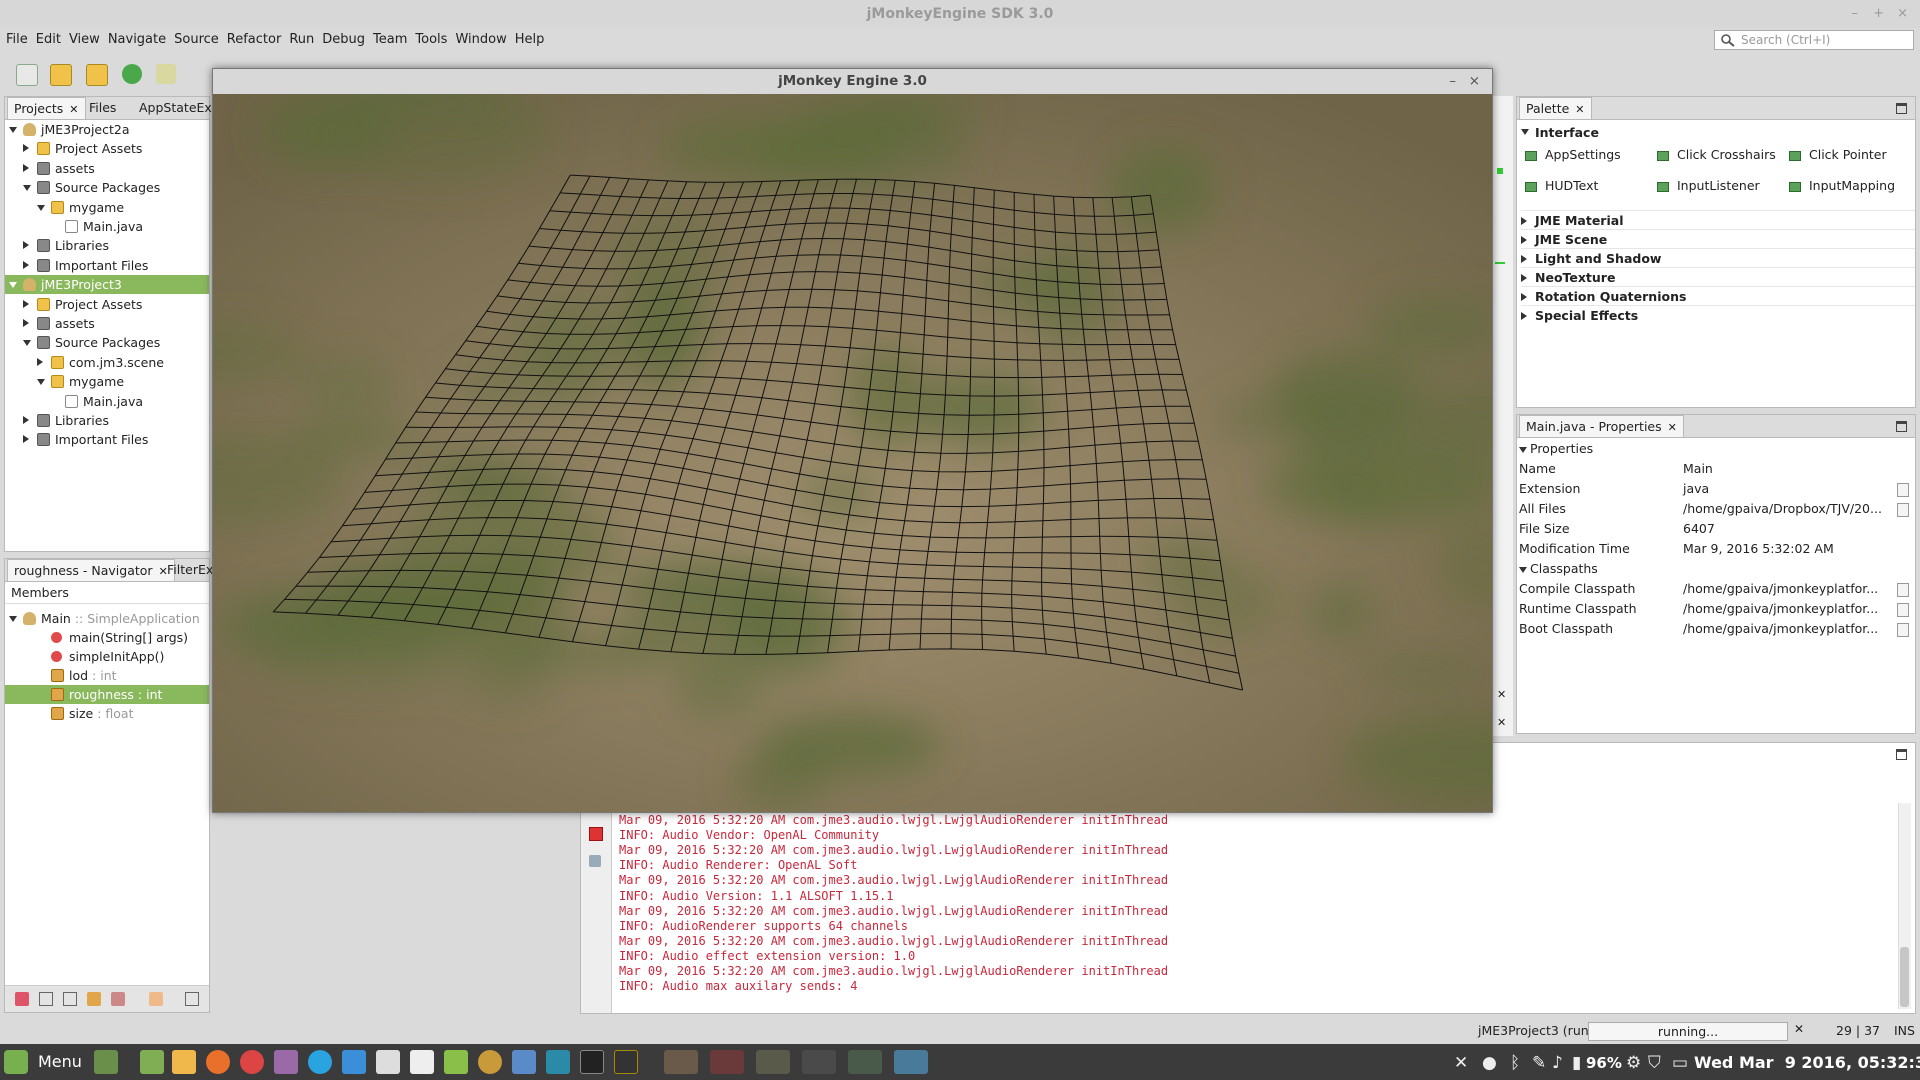  What do you see at coordinates (1717, 569) in the screenshot?
I see `property-section: Classpaths` at bounding box center [1717, 569].